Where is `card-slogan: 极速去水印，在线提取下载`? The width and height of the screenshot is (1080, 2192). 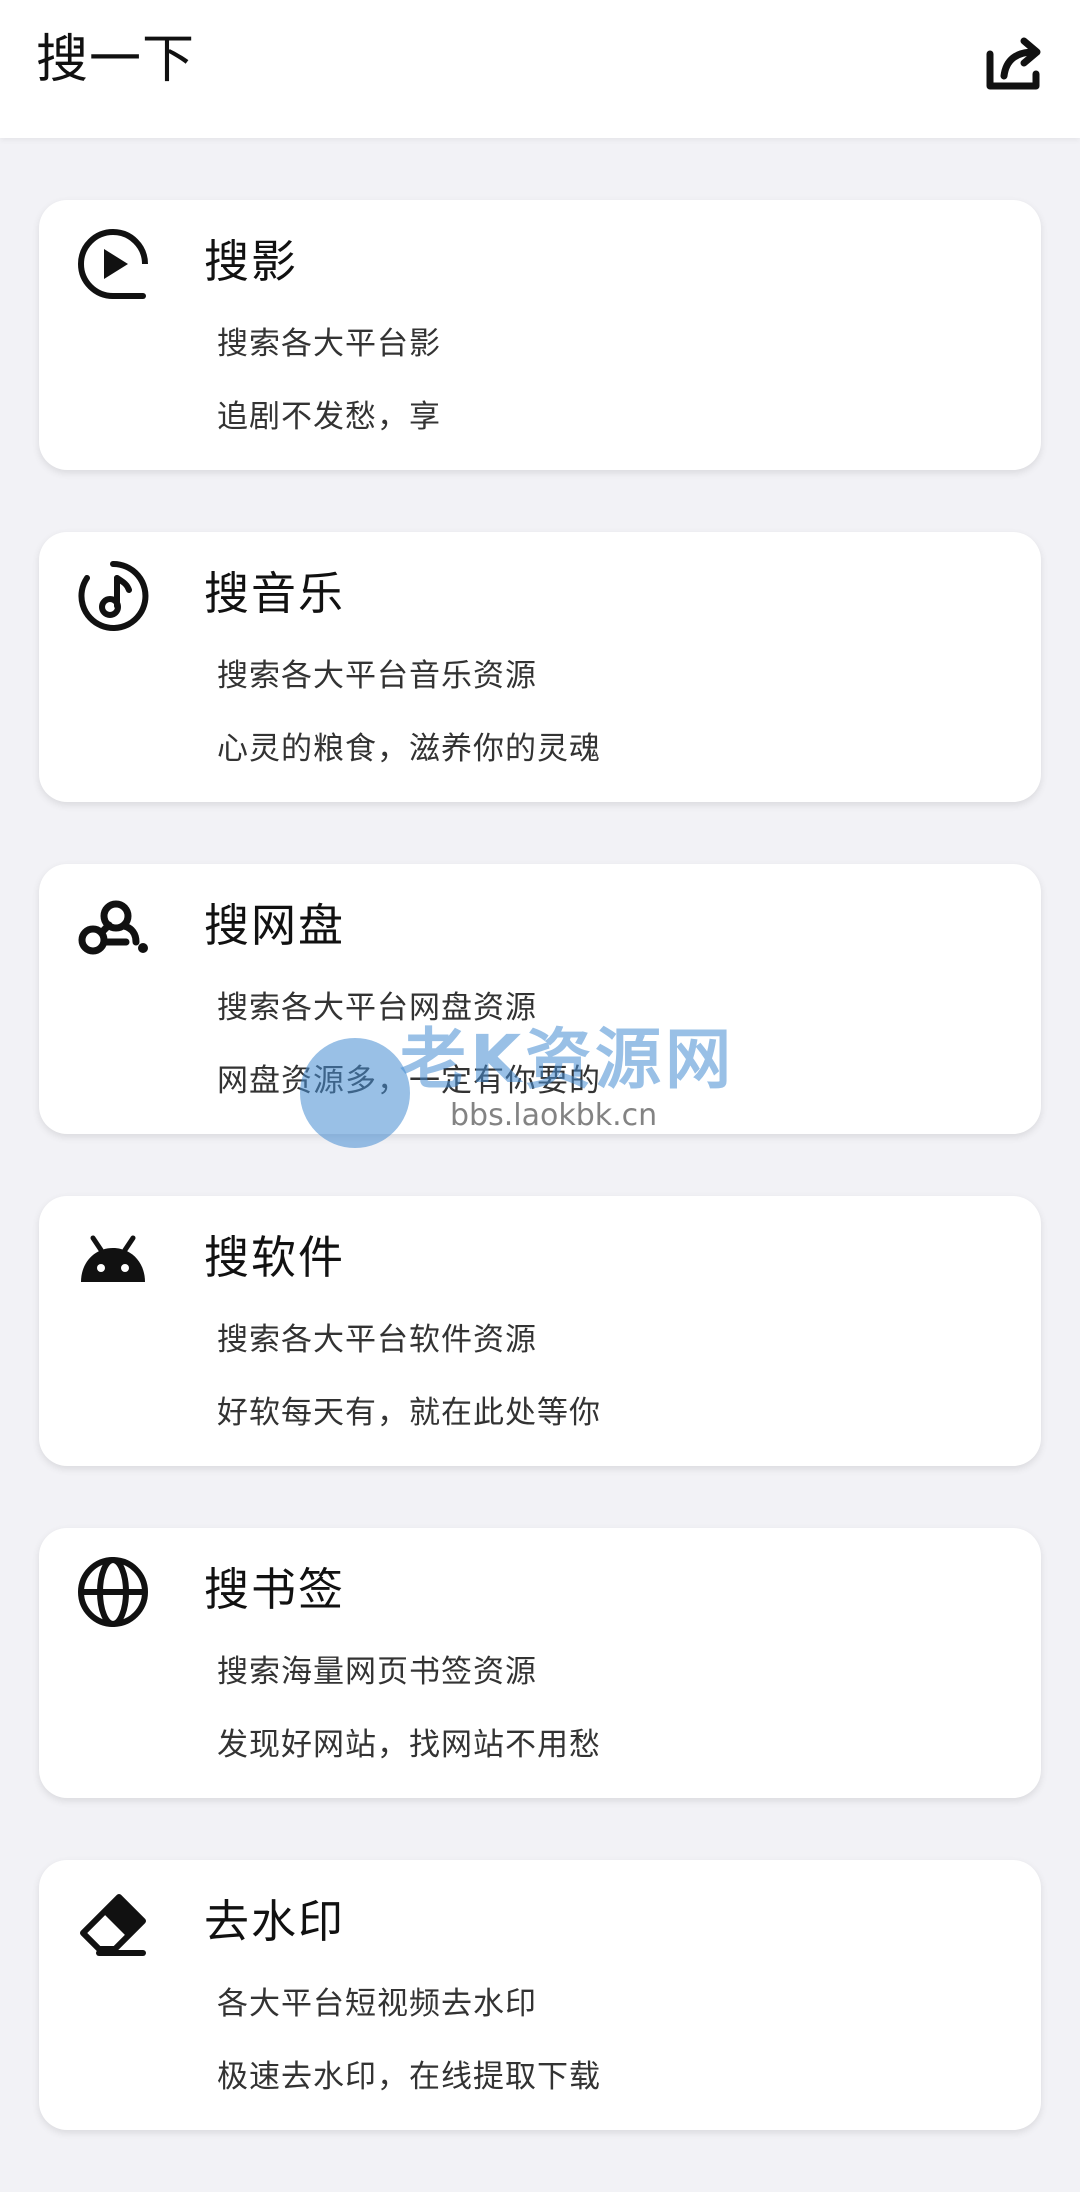
card-slogan: 极速去水印，在线提取下载 is located at coordinates (409, 2077).